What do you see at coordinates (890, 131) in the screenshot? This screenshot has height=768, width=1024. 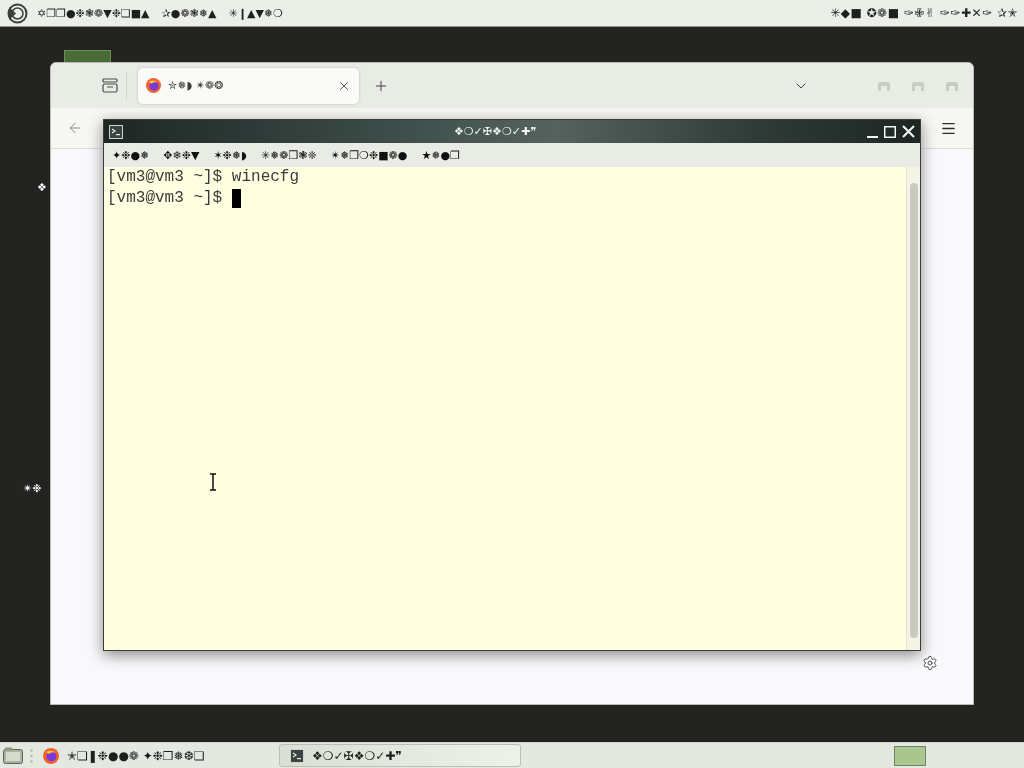 I see `maximize-icon` at bounding box center [890, 131].